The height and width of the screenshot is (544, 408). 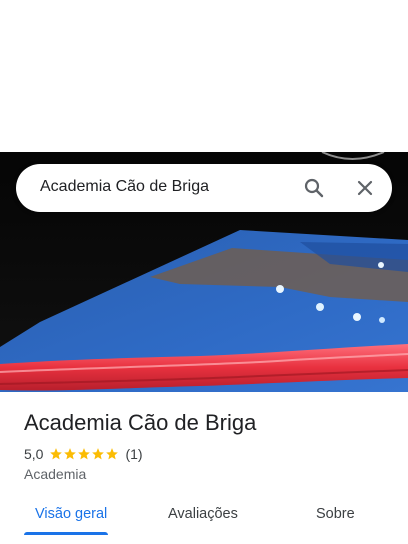 I want to click on search-bar: Academia Cão de Briga, so click(x=204, y=188).